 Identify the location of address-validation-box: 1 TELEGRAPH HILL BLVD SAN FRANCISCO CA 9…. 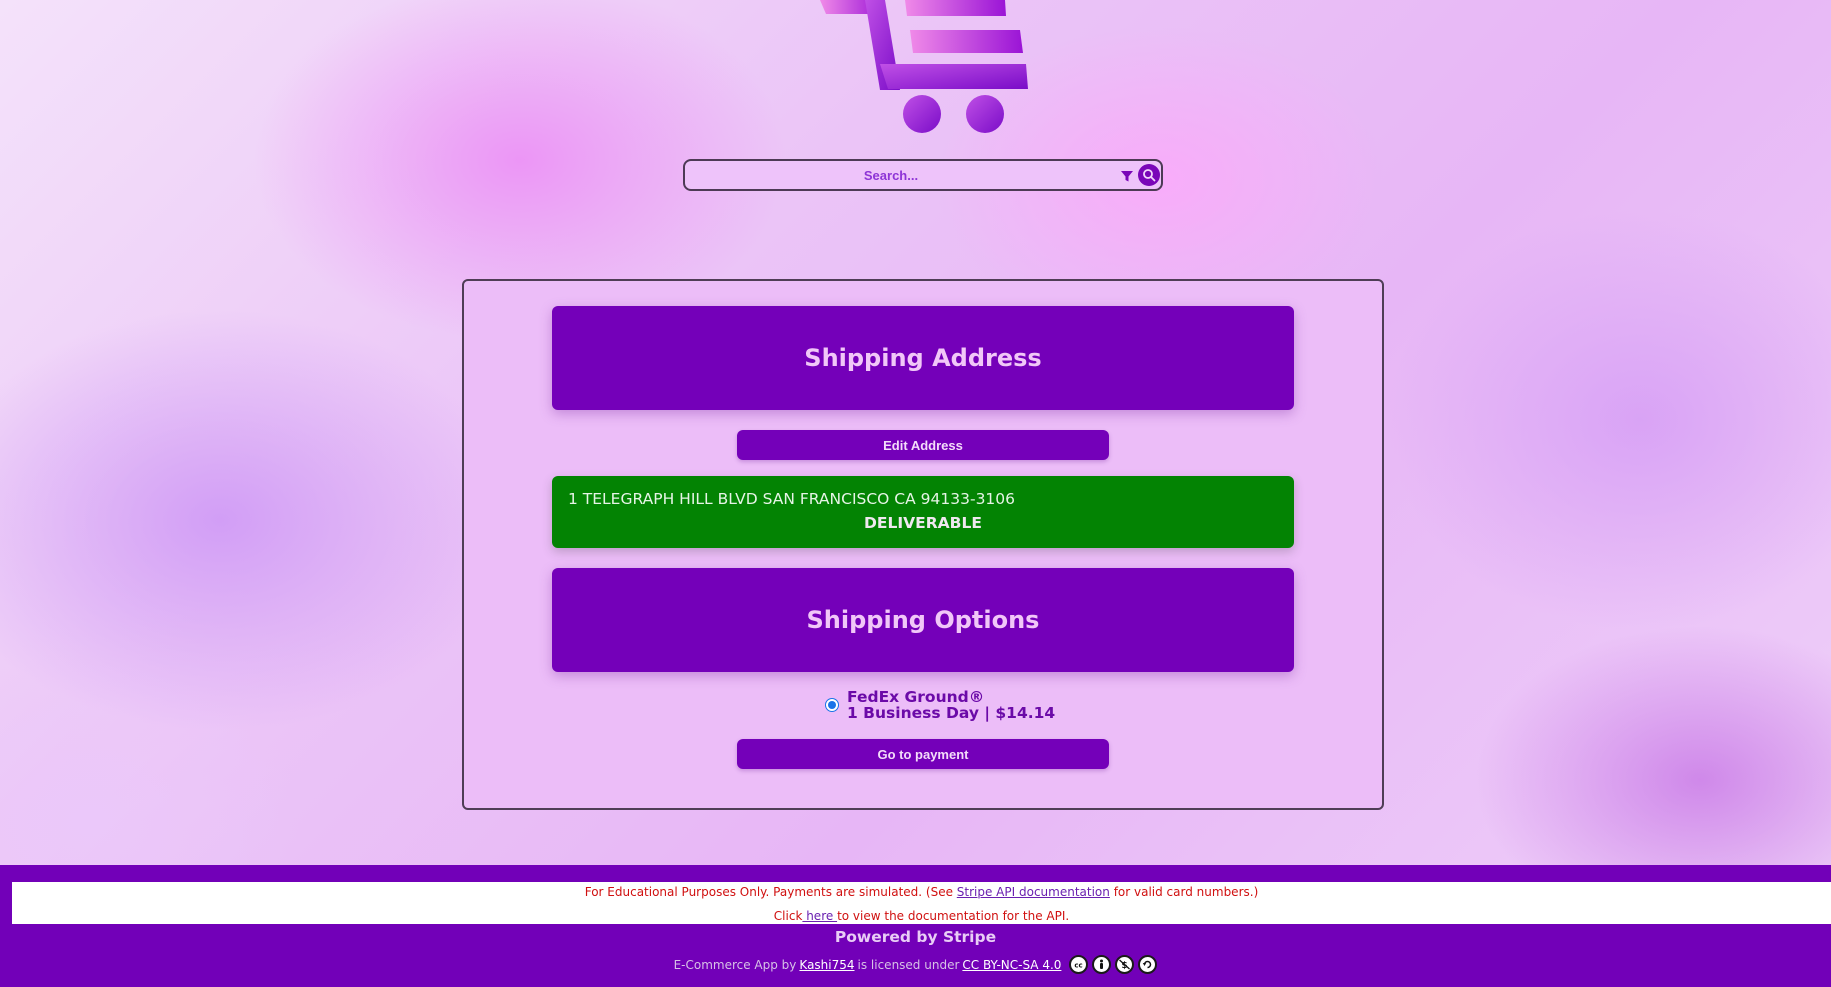
(923, 512).